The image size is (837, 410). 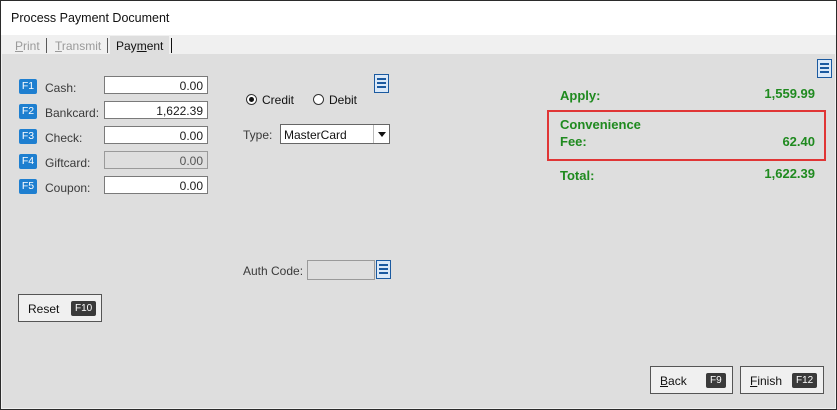 I want to click on cash-label: Cash:, so click(x=61, y=88).